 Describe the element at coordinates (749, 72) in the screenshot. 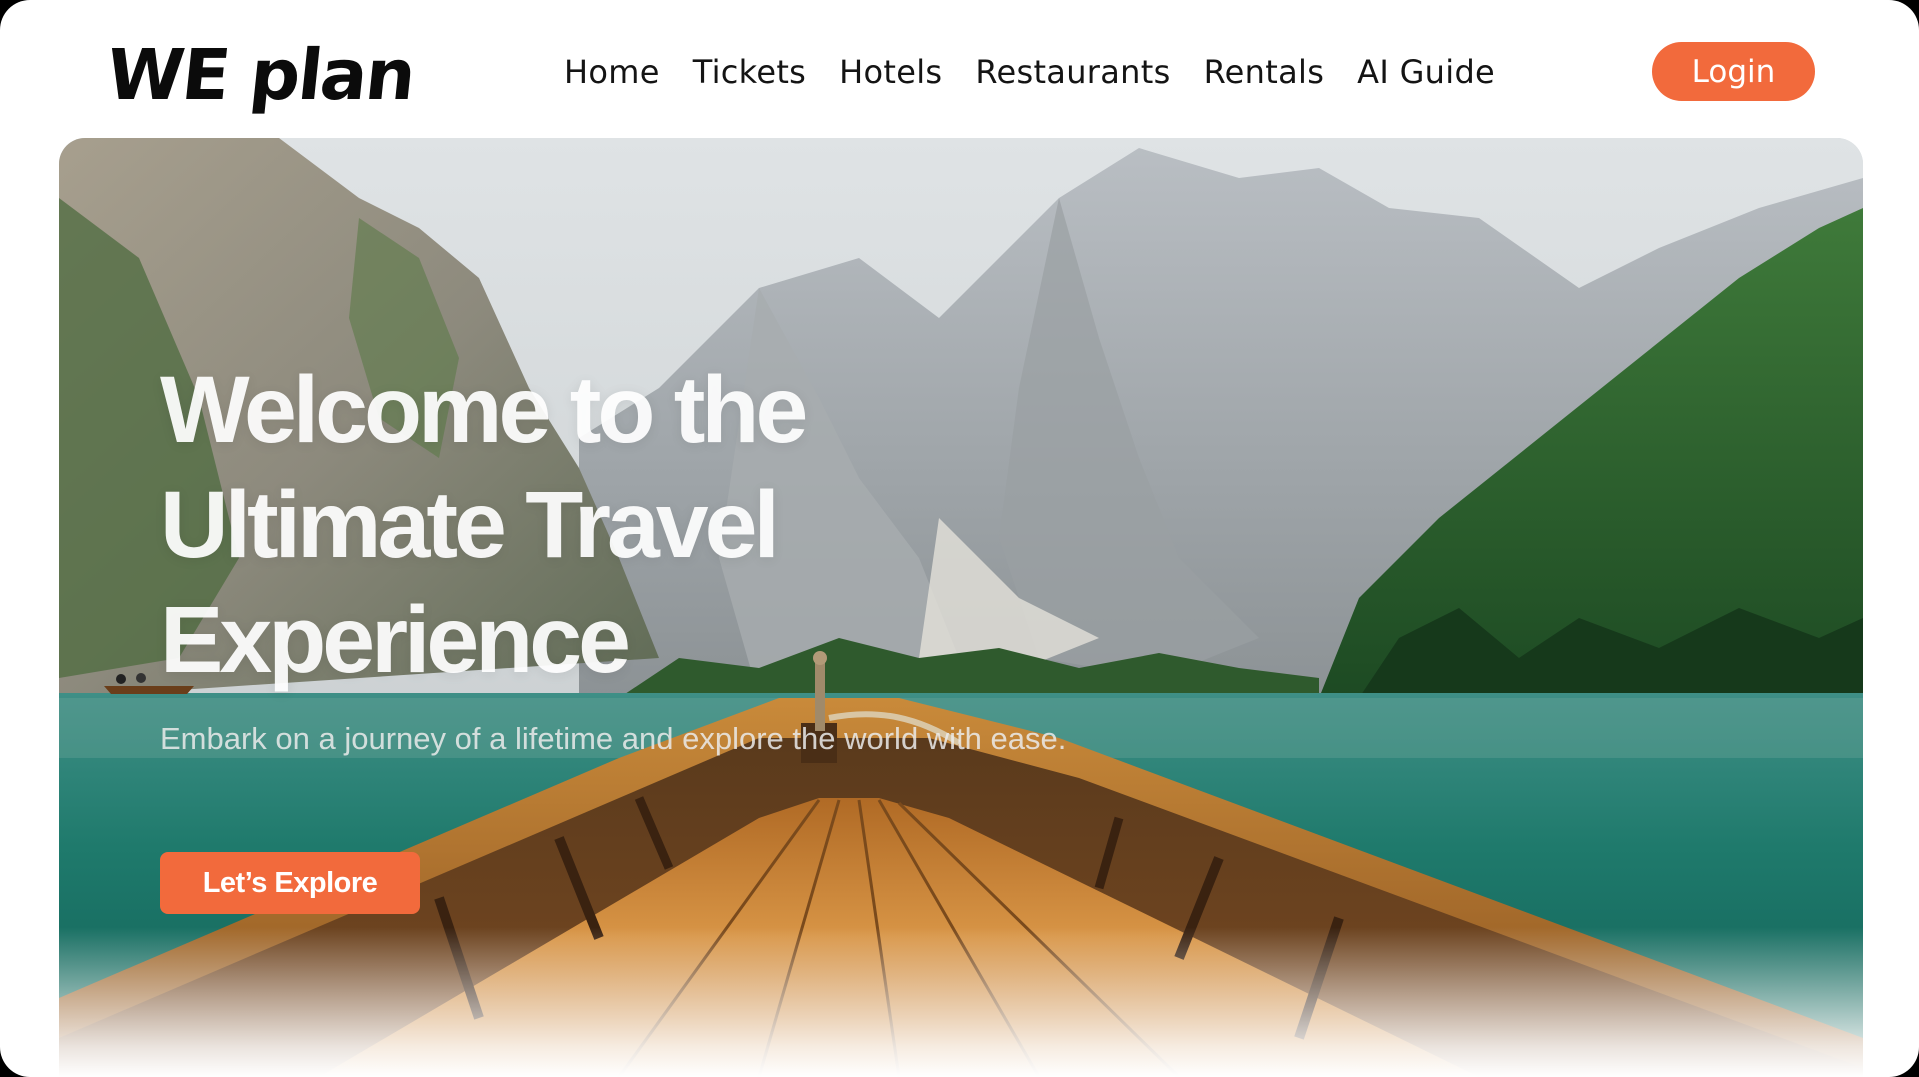

I see `nav-item-tickets: Tickets` at that location.